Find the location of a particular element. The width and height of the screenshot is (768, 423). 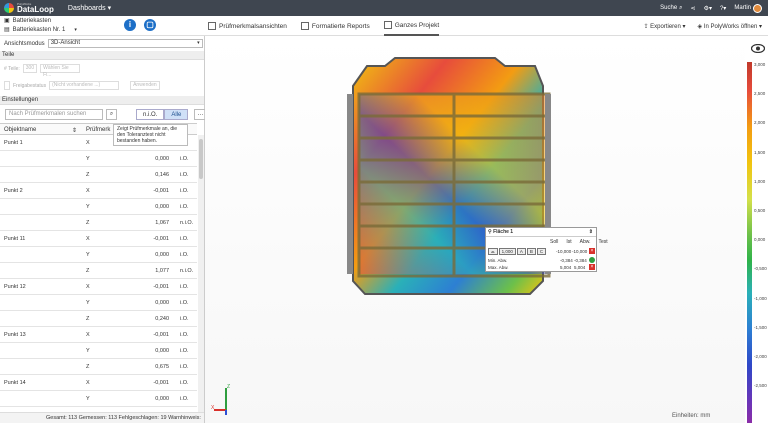

gear-icon: ⚙▾ is located at coordinates (708, 8).